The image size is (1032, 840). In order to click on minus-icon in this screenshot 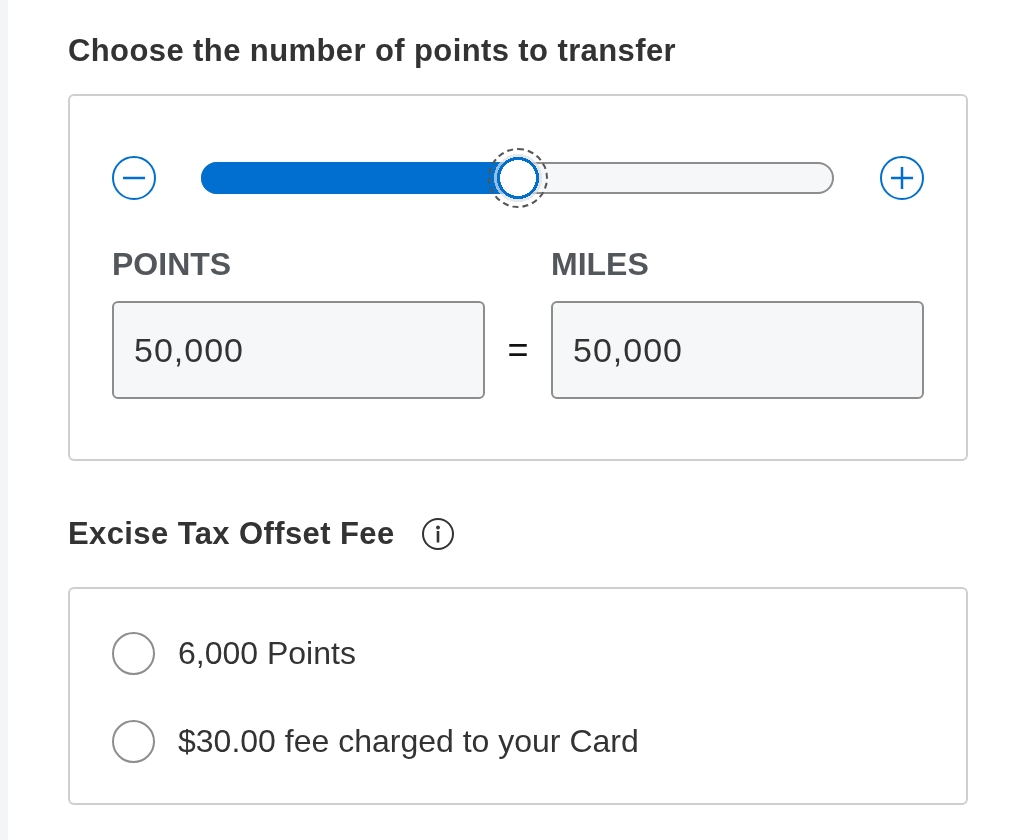, I will do `click(134, 178)`.